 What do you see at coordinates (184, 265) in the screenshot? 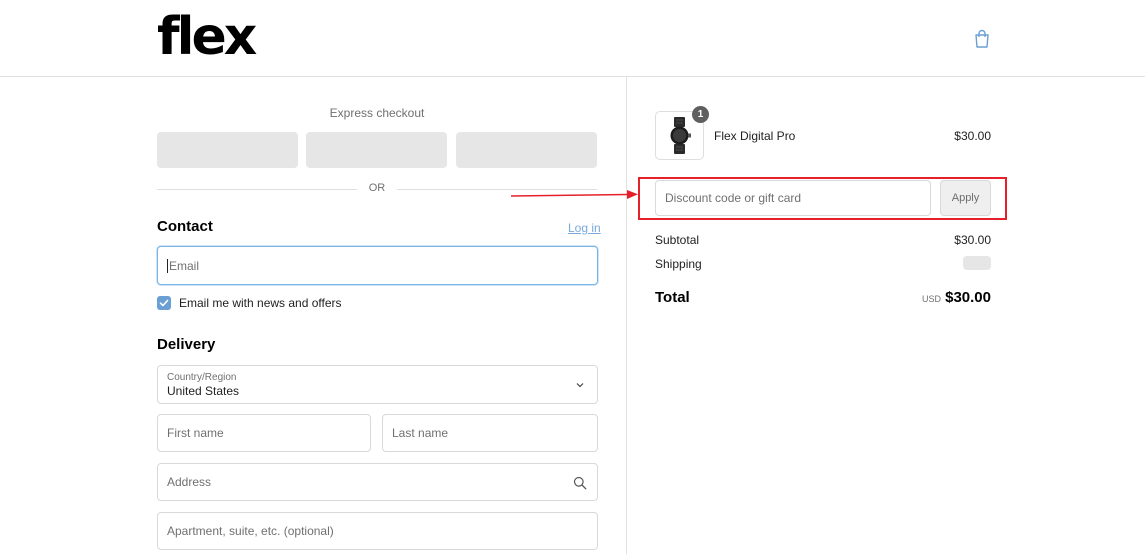
I see `email-placeholder: Email` at bounding box center [184, 265].